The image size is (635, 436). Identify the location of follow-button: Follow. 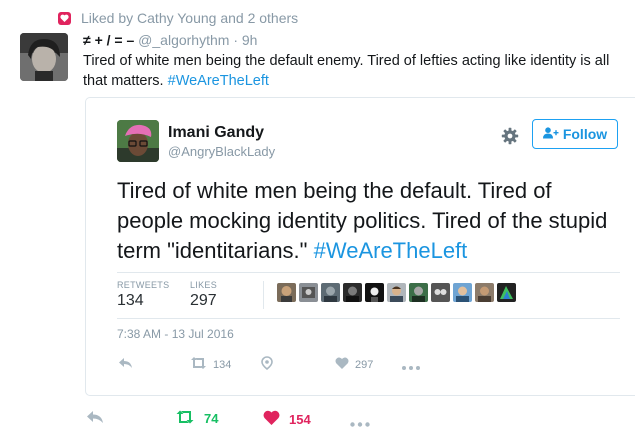
(575, 134).